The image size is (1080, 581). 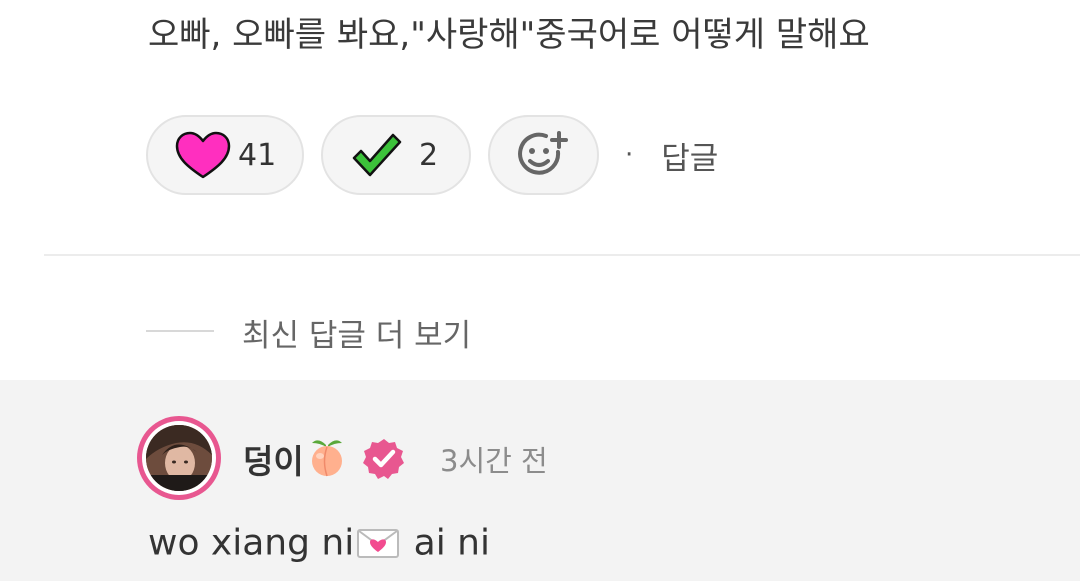 I want to click on timestamp: 3시간 전, so click(x=494, y=461).